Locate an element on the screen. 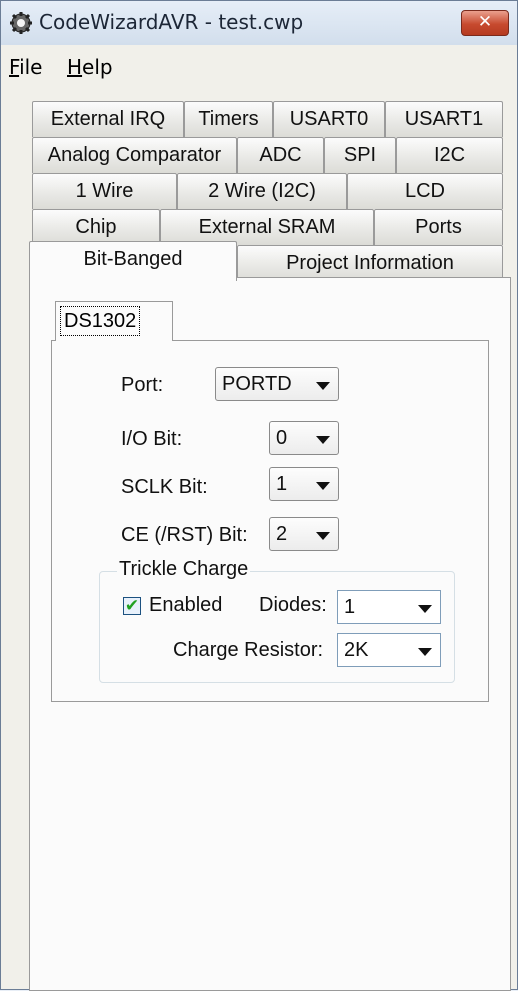  tab-ports: Ports is located at coordinates (438, 227).